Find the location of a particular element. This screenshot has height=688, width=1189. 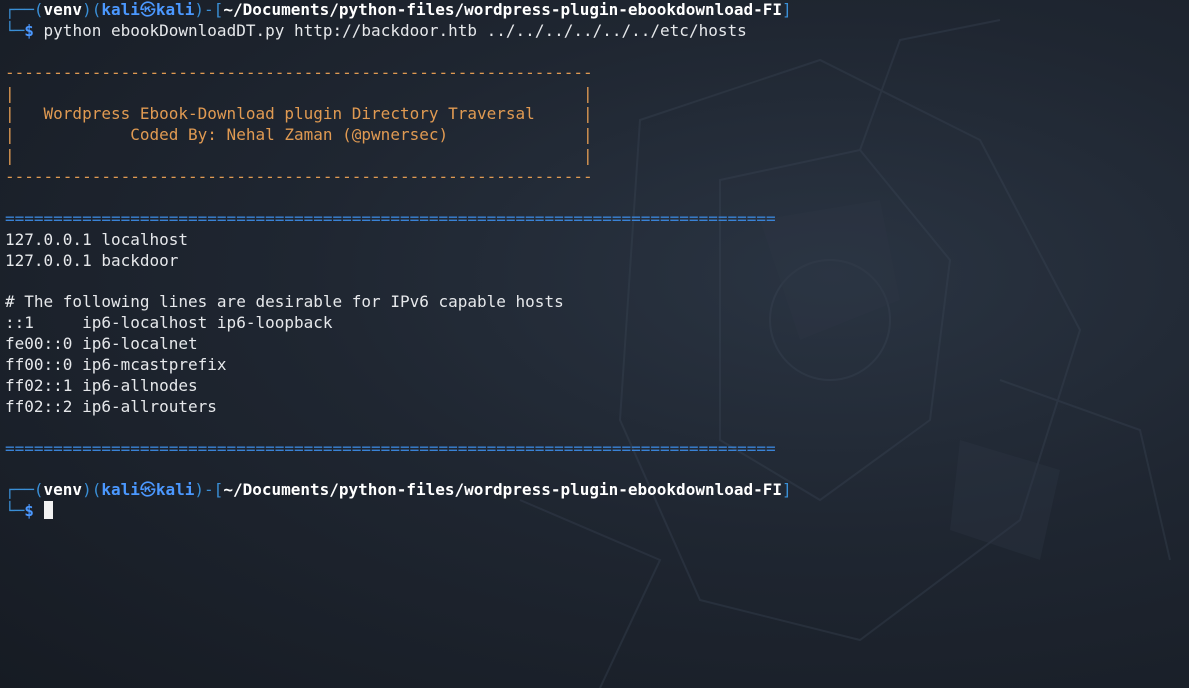

output-line: 127.0.0.1 backdoor is located at coordinates (92, 260).